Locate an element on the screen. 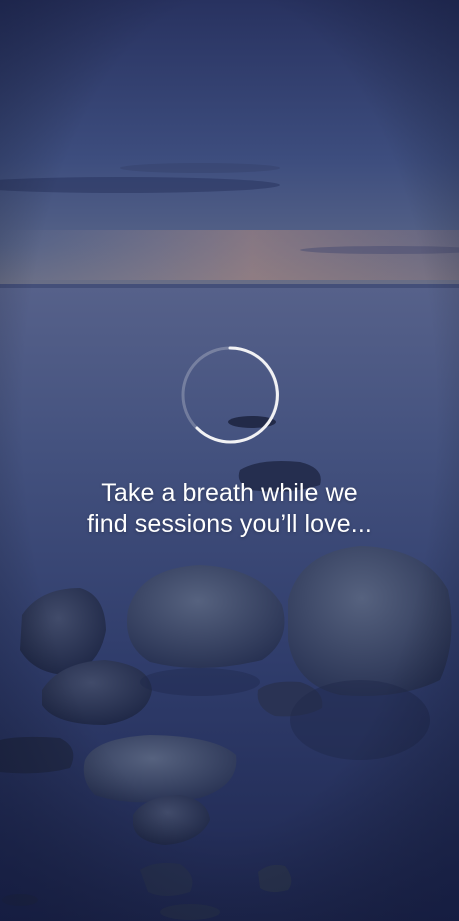 The image size is (459, 921). loading-message-line-1: Take a breath while we is located at coordinates (229, 493).